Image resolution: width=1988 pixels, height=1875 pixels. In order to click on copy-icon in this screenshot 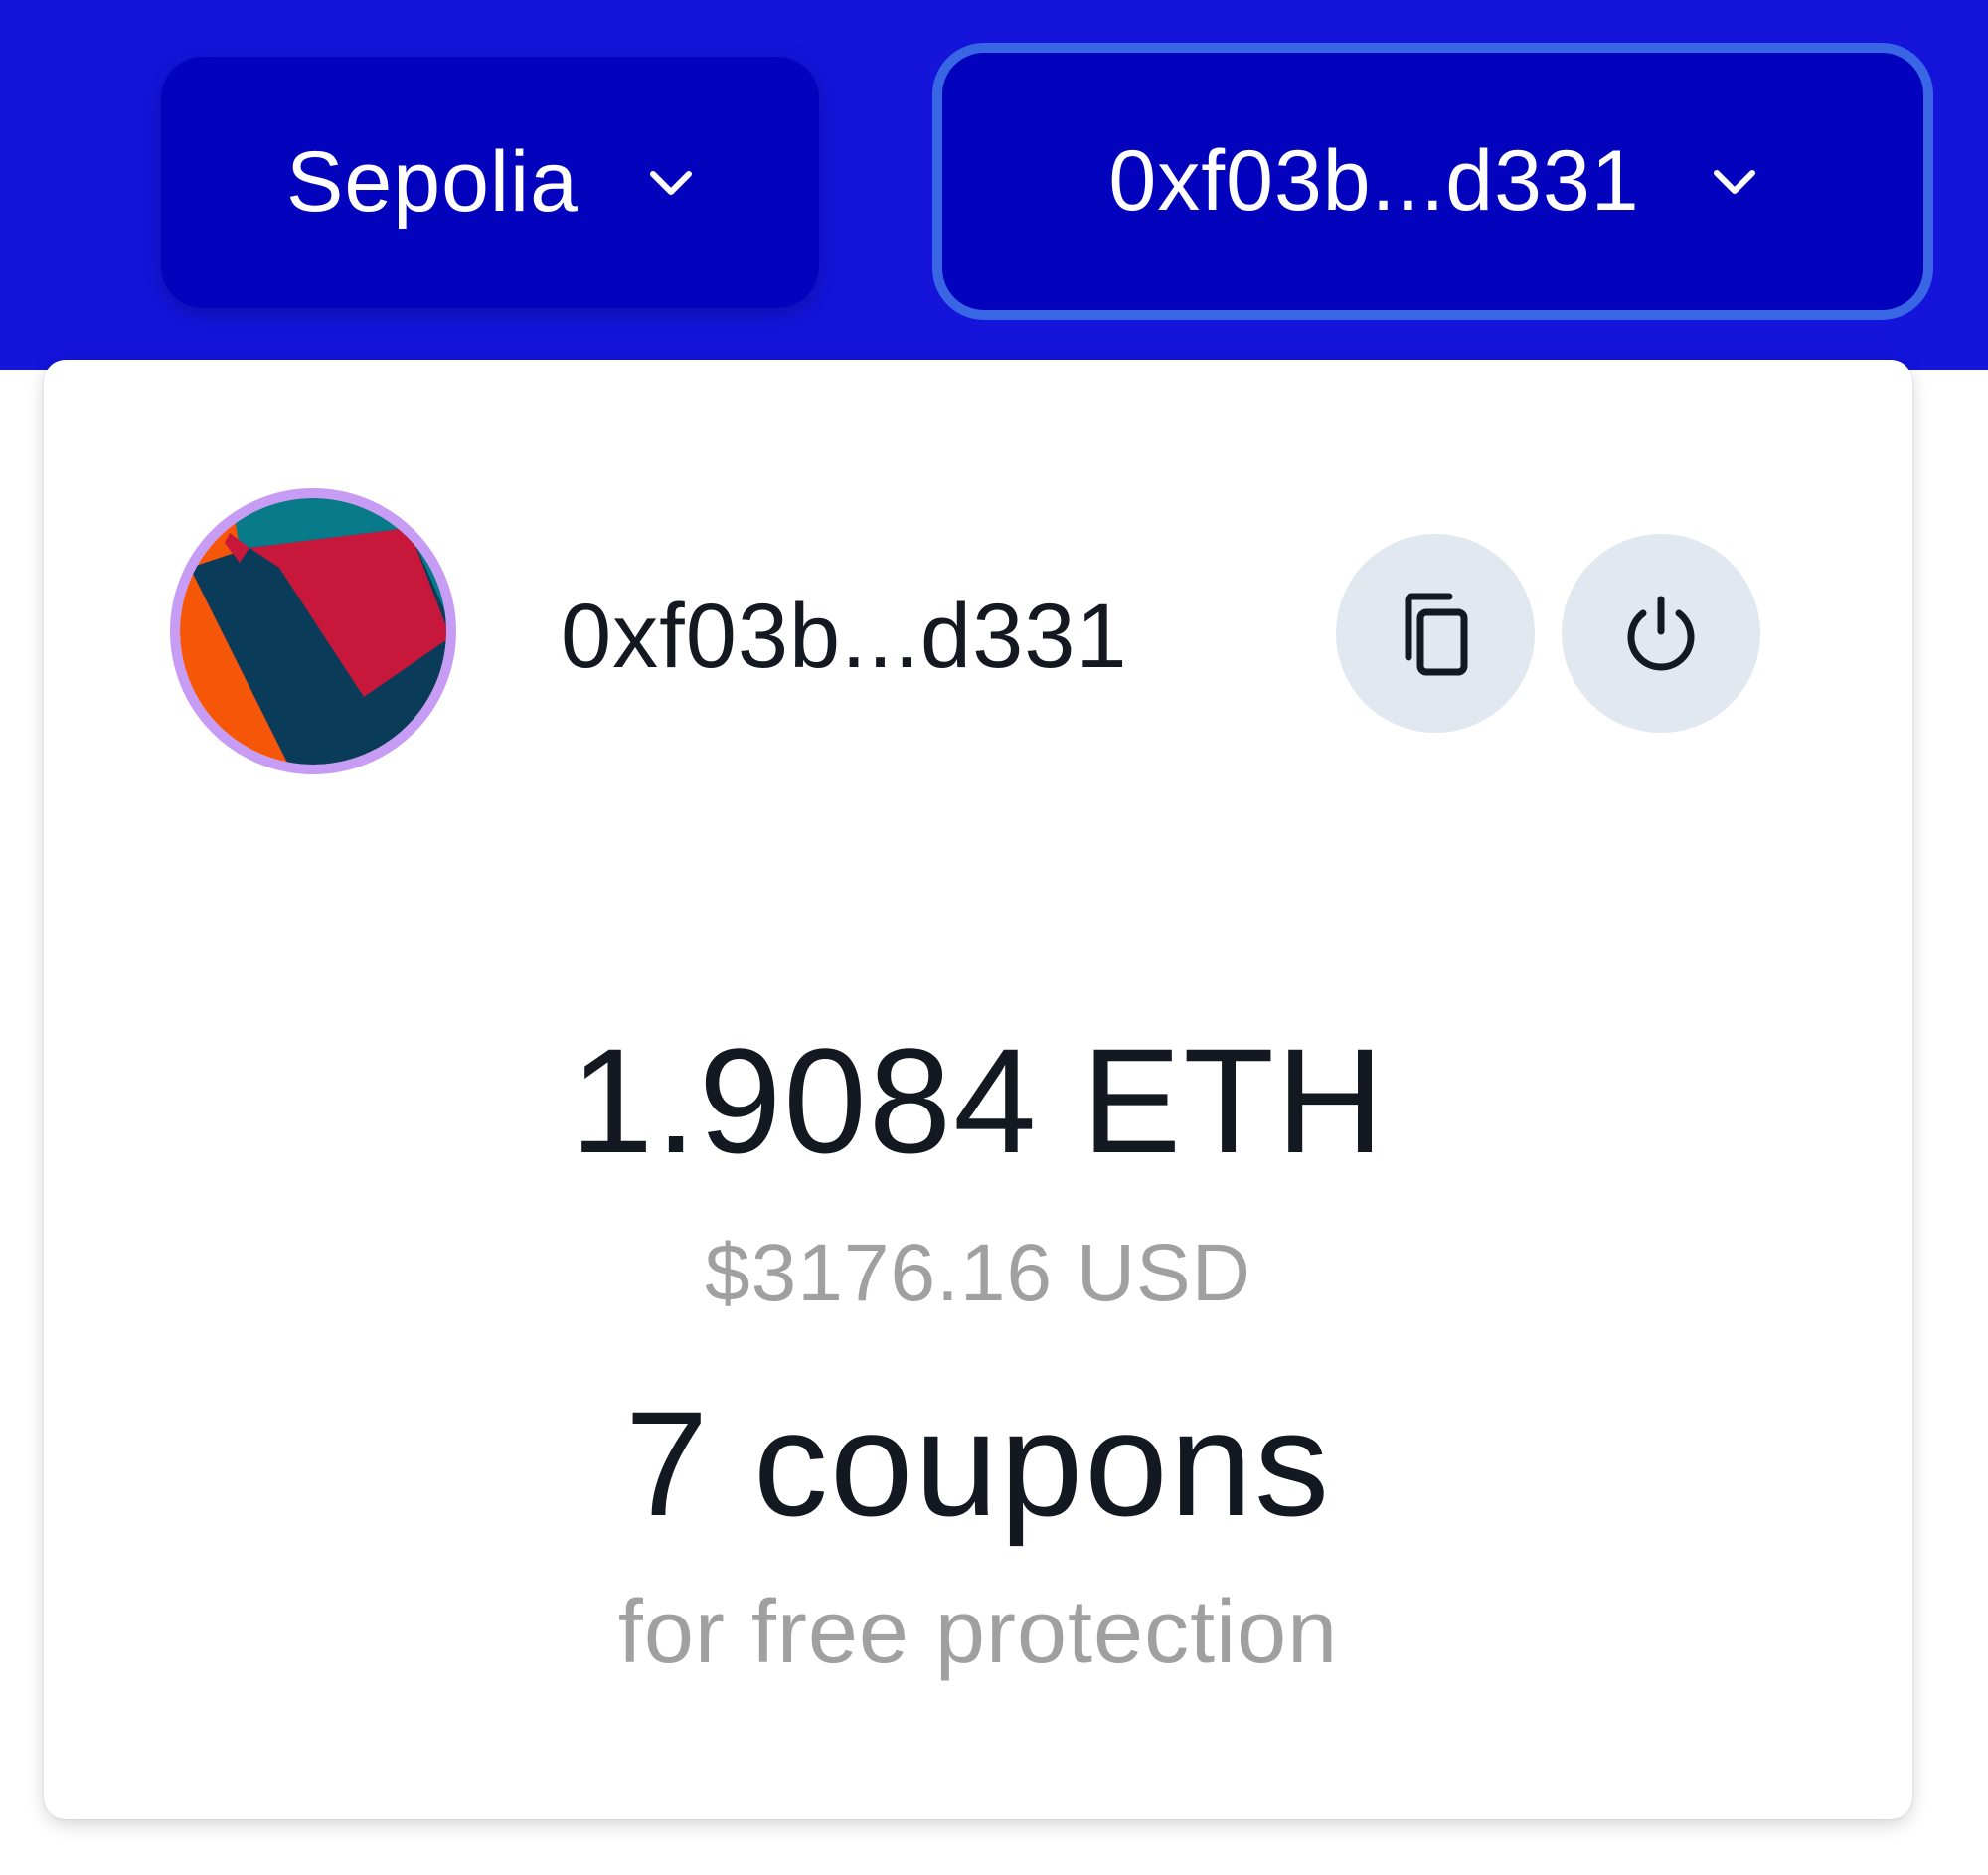, I will do `click(1436, 634)`.